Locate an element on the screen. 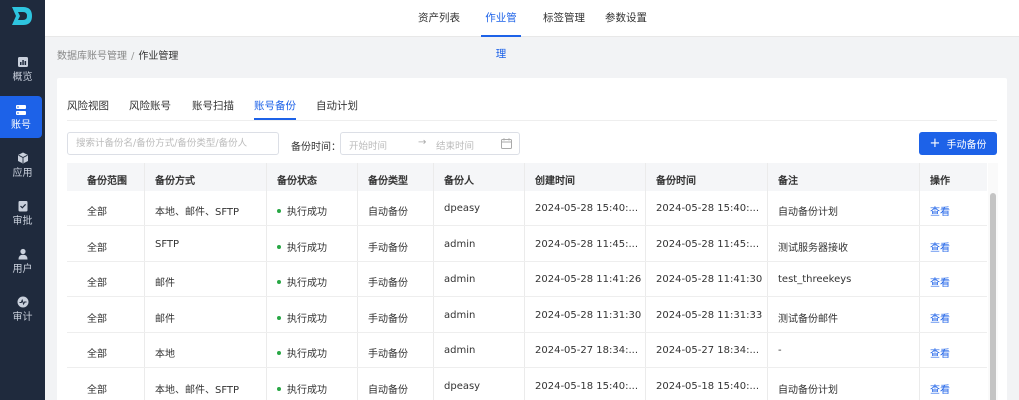 The width and height of the screenshot is (1019, 400). sidebar-item-label: 账号 is located at coordinates (21, 125).